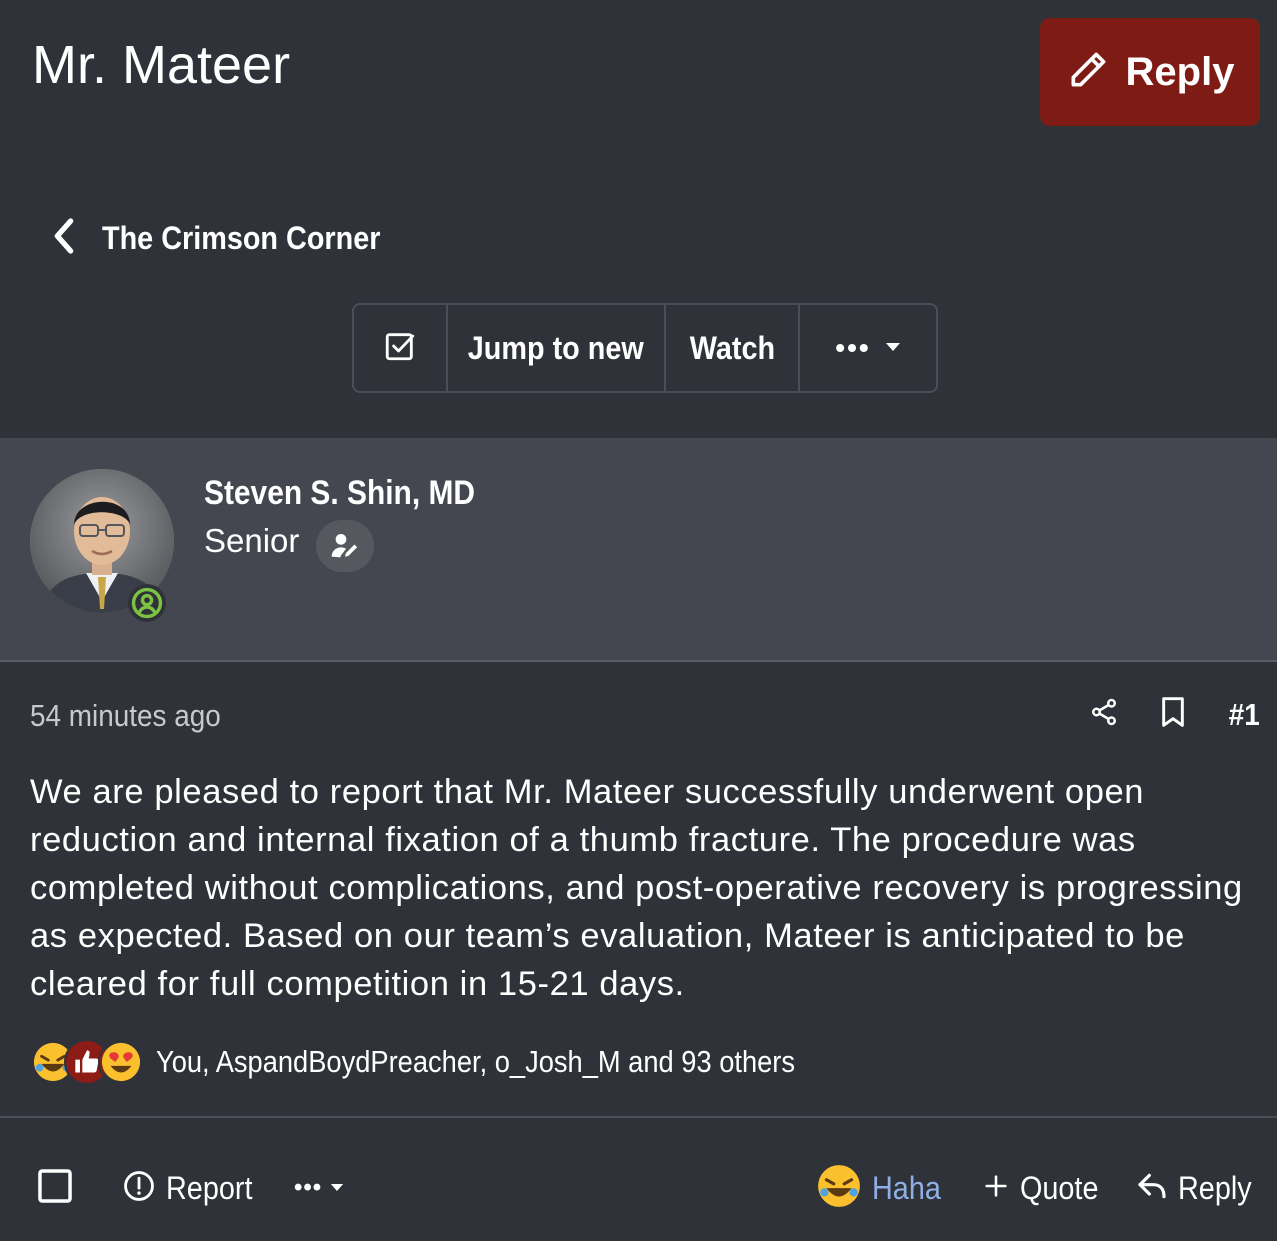  What do you see at coordinates (209, 1187) in the screenshot?
I see `report-label: Report` at bounding box center [209, 1187].